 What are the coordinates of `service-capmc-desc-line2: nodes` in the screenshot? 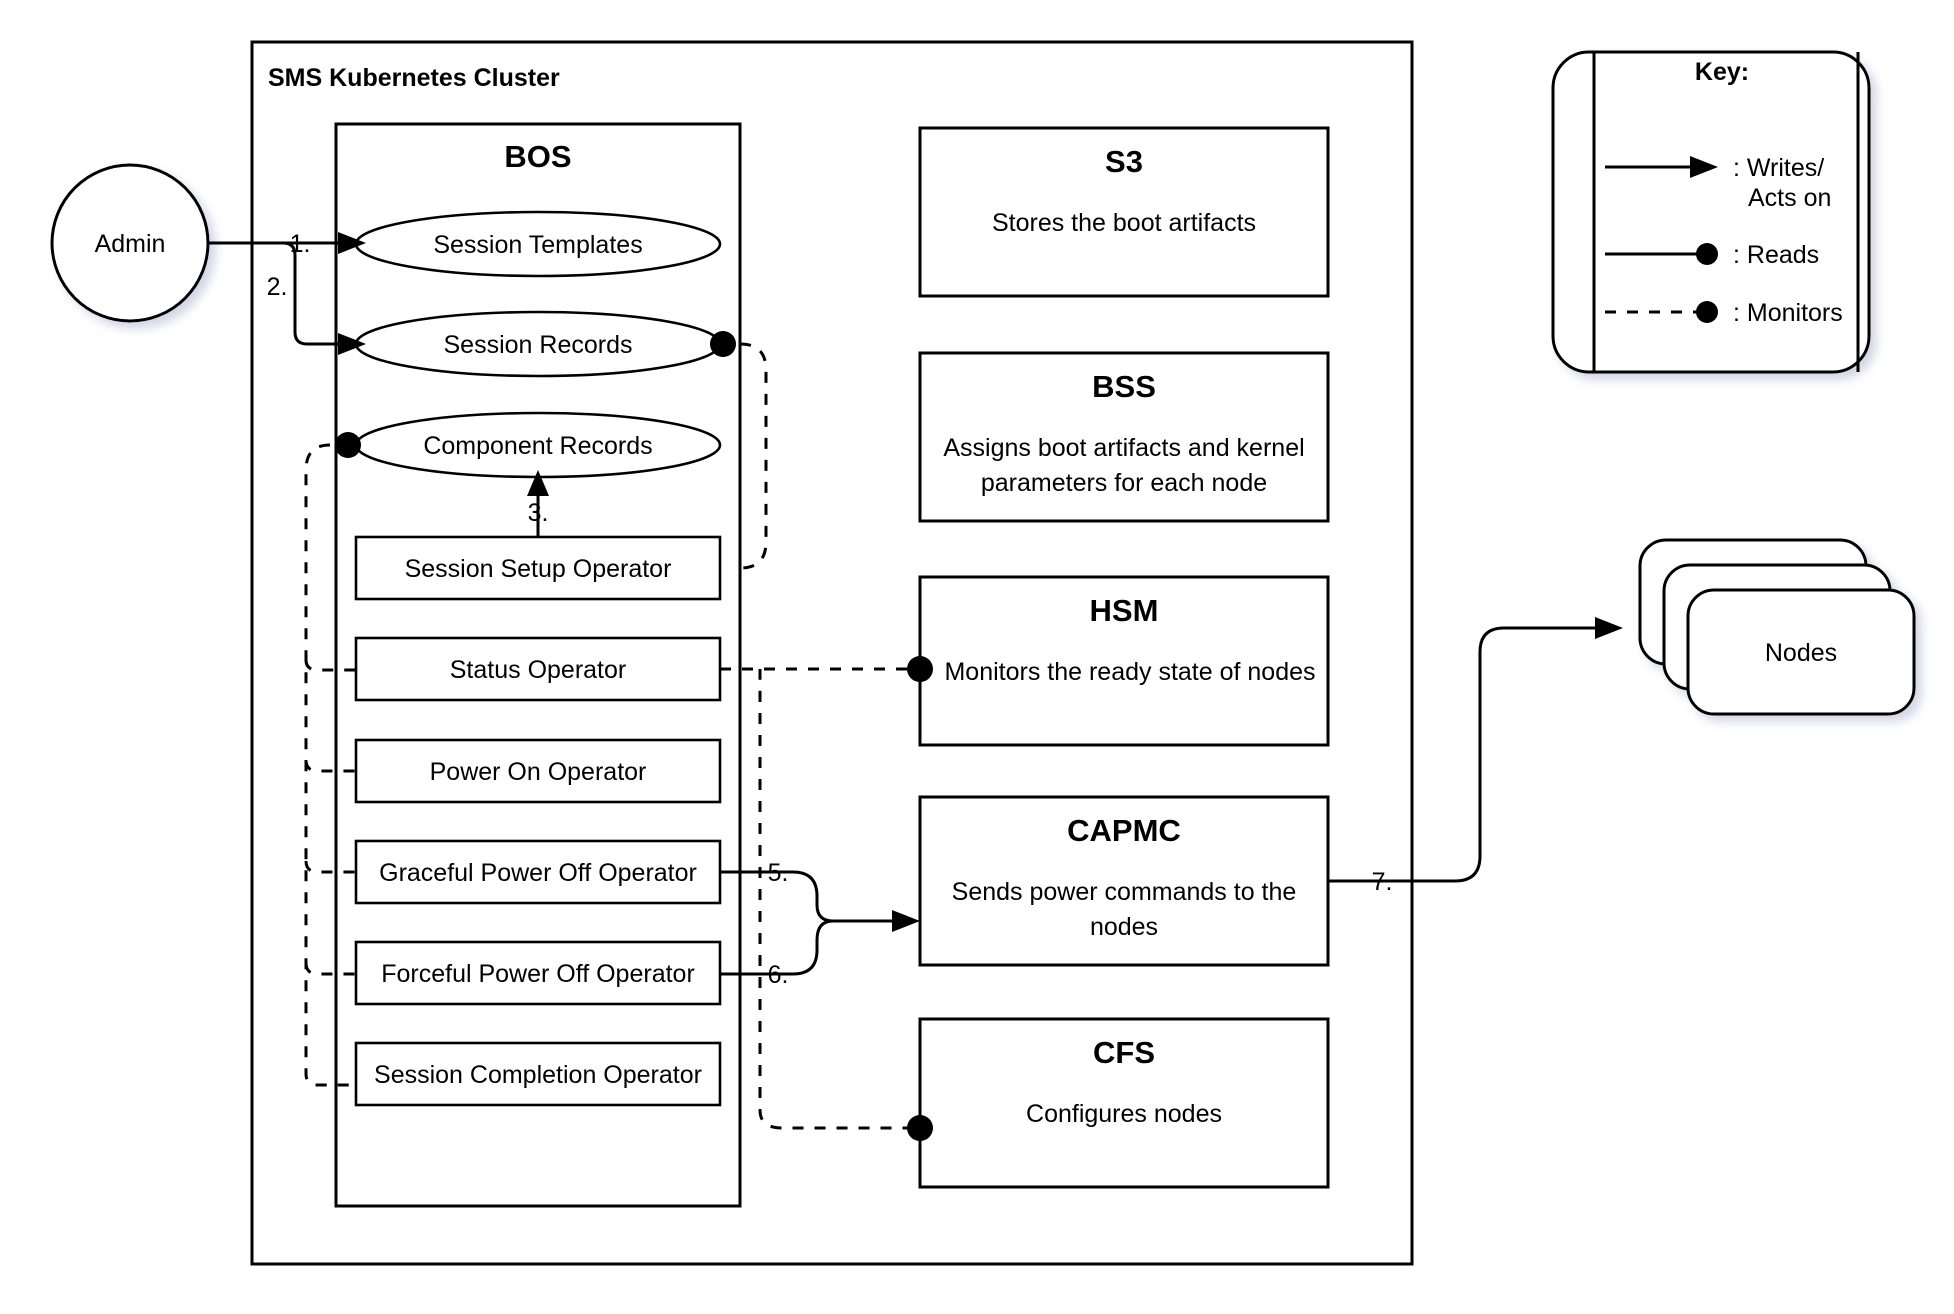 It's located at (1124, 927).